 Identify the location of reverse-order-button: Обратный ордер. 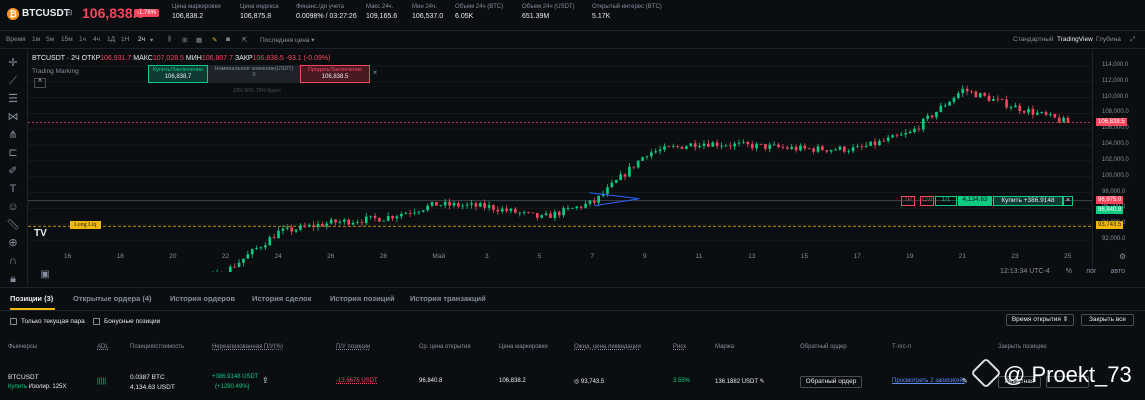
(831, 382).